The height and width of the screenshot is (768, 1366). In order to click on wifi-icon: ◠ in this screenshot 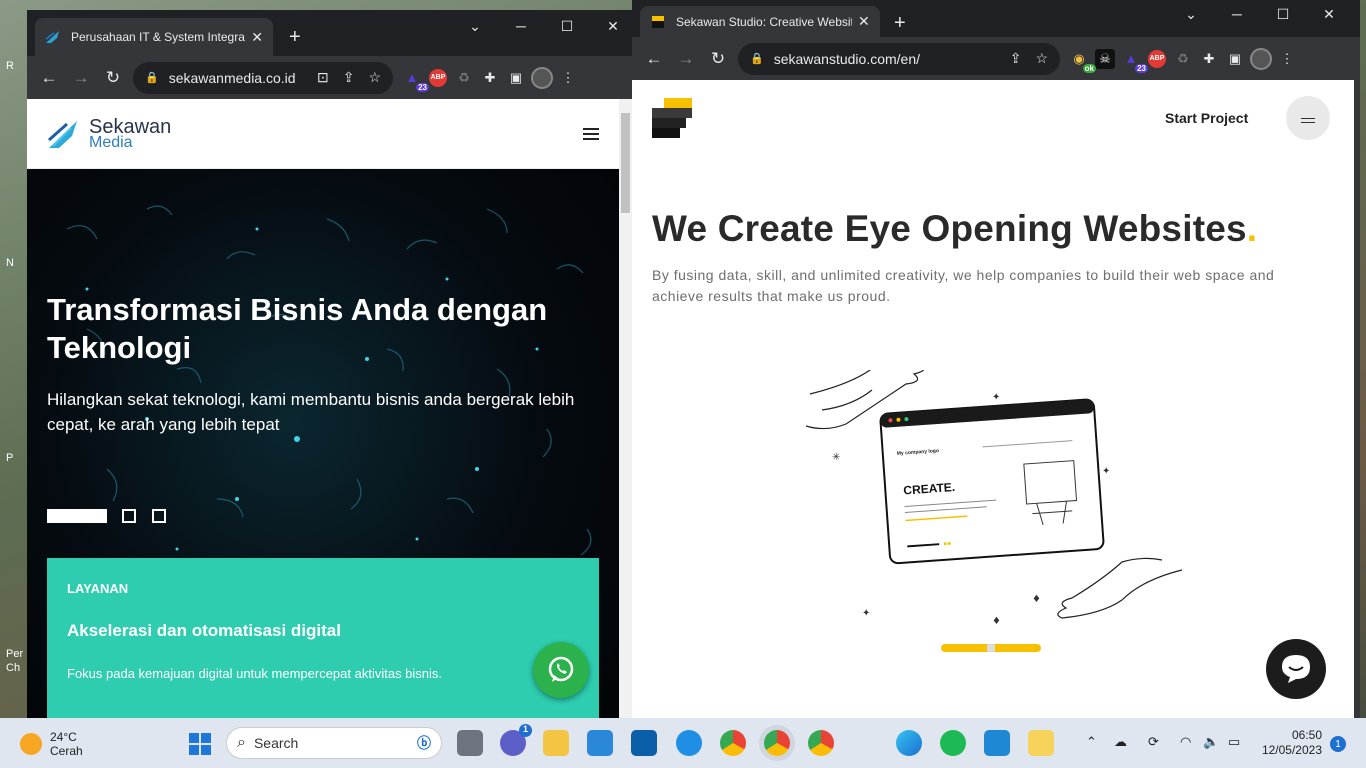, I will do `click(1185, 742)`.